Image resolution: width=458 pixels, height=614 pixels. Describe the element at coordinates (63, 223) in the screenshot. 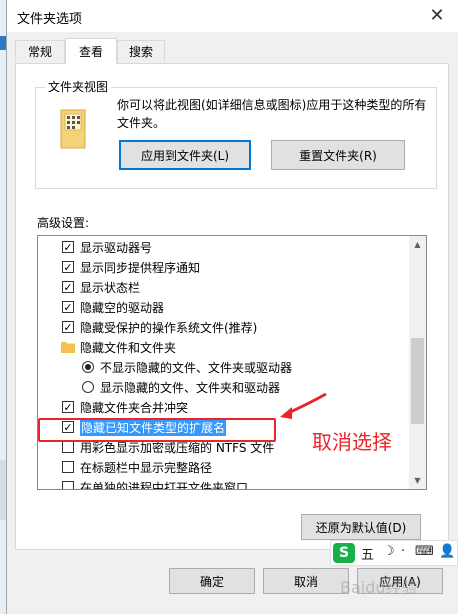

I see `advanced-settings-label: 高级设置:` at that location.